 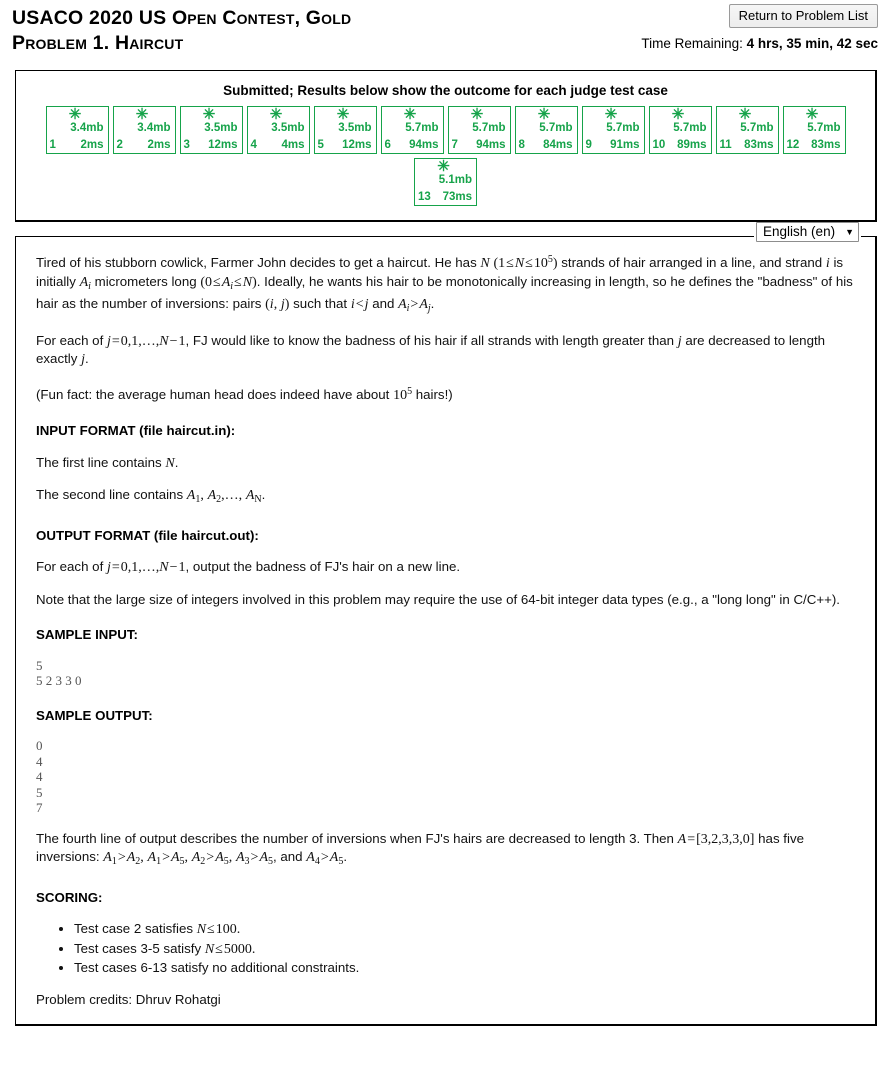 What do you see at coordinates (320, 145) in the screenshot?
I see `case-number: 5` at bounding box center [320, 145].